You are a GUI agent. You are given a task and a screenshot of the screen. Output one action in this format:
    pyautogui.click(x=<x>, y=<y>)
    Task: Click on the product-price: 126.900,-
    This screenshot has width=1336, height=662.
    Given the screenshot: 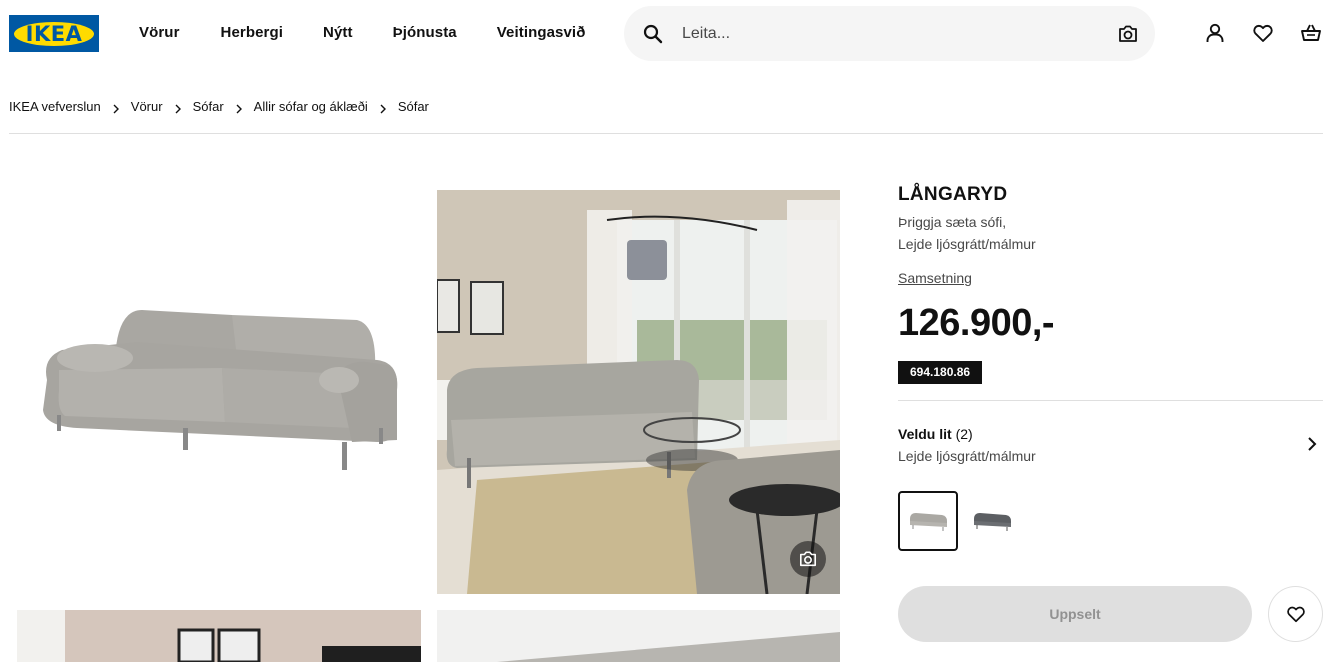 What is the action you would take?
    pyautogui.click(x=976, y=323)
    